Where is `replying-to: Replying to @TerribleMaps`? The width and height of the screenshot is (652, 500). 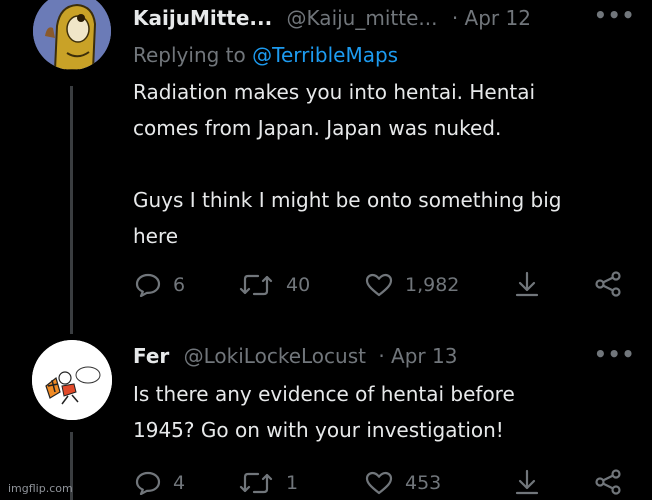
replying-to: Replying to @TerribleMaps is located at coordinates (265, 55).